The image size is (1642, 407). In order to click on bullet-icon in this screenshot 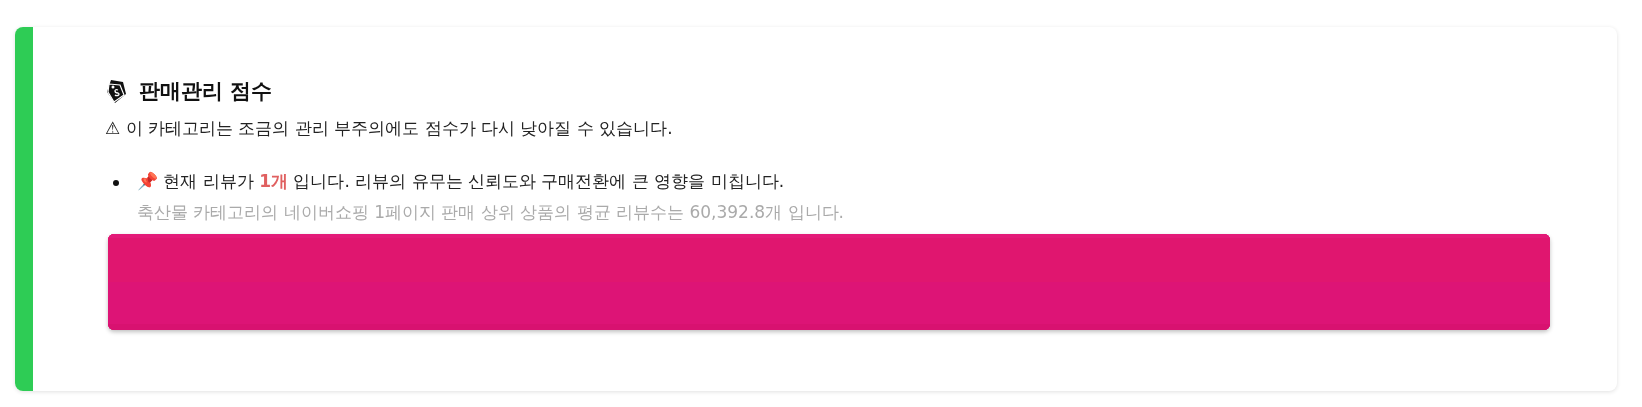, I will do `click(116, 183)`.